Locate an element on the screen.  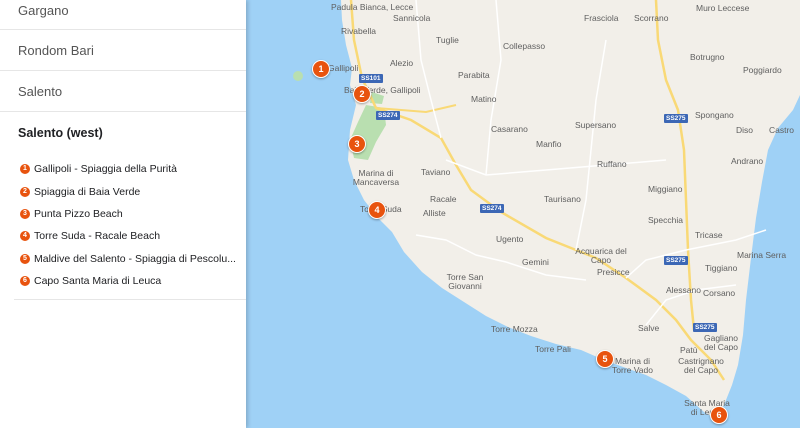
town-label: Marina di Mancaversa is located at coordinates (376, 177).